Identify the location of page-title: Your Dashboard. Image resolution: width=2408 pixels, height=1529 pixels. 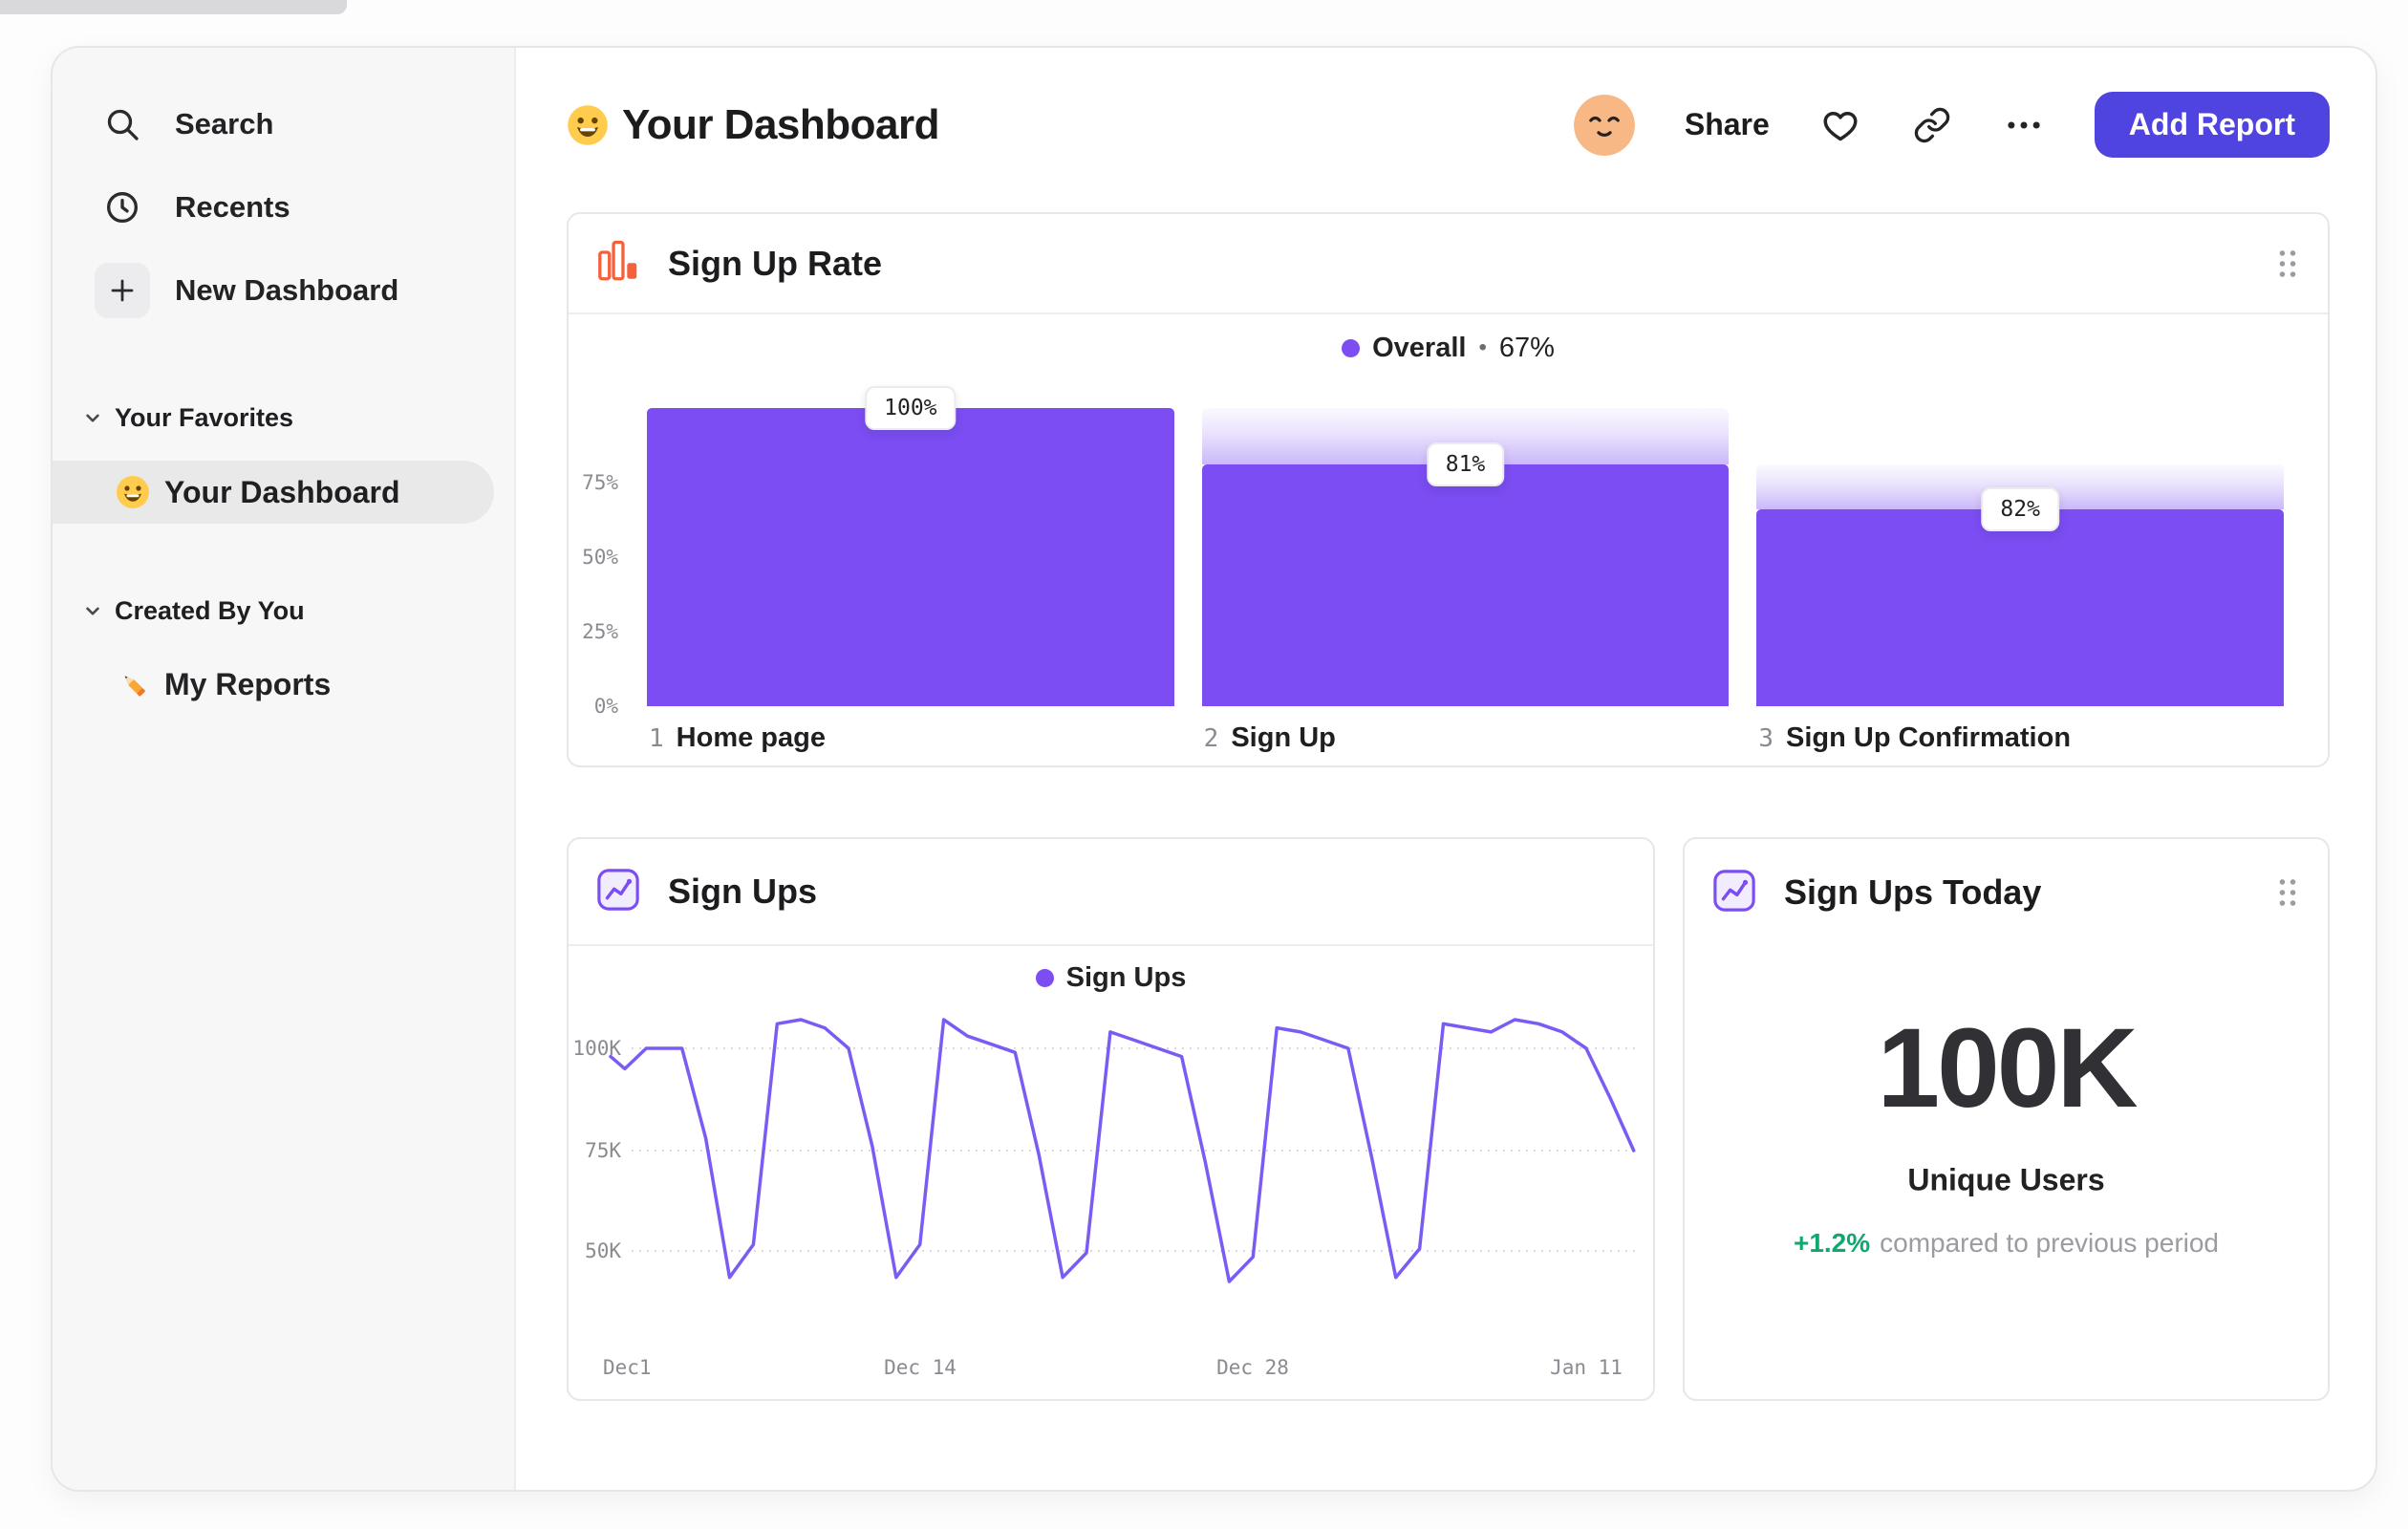
(781, 124).